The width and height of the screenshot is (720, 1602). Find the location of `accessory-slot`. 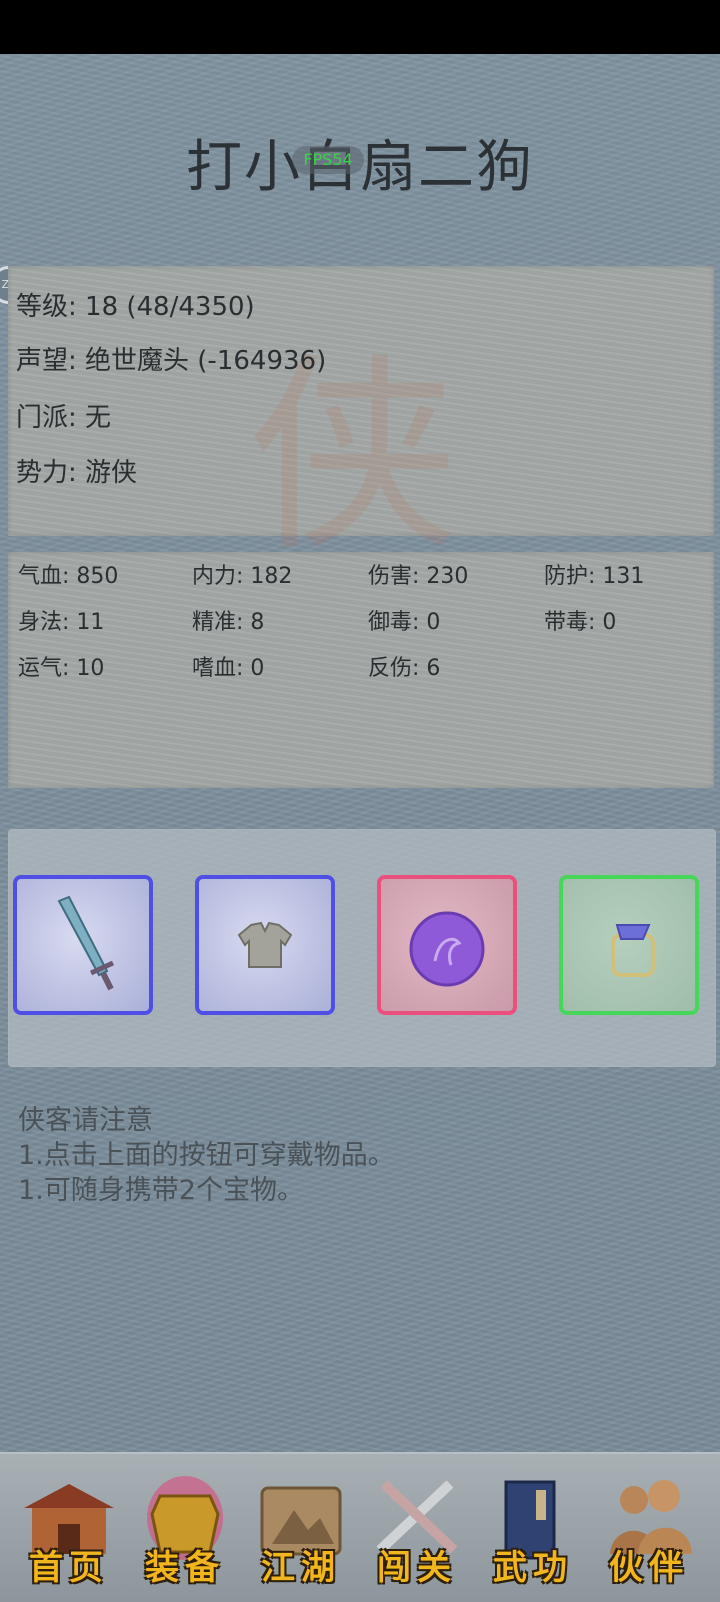

accessory-slot is located at coordinates (629, 945).